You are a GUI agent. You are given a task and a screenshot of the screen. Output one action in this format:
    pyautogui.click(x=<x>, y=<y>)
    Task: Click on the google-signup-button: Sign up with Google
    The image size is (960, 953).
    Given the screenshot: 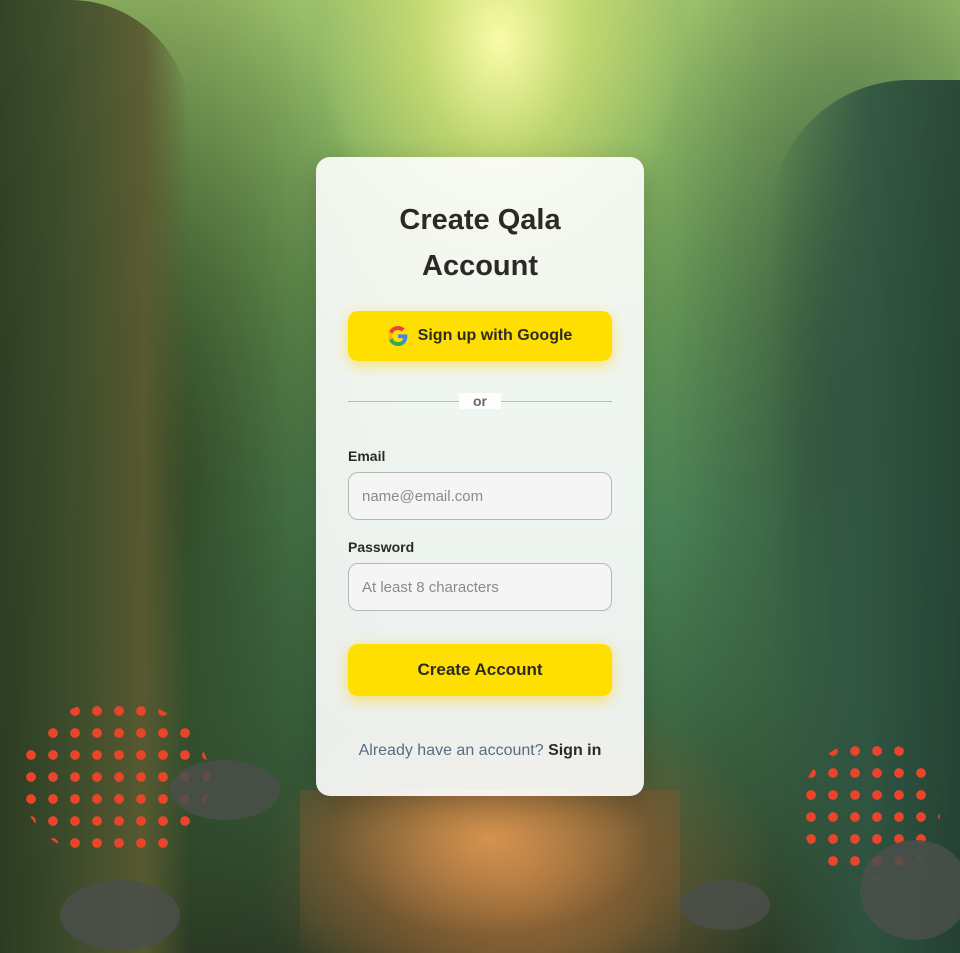 What is the action you would take?
    pyautogui.click(x=480, y=336)
    